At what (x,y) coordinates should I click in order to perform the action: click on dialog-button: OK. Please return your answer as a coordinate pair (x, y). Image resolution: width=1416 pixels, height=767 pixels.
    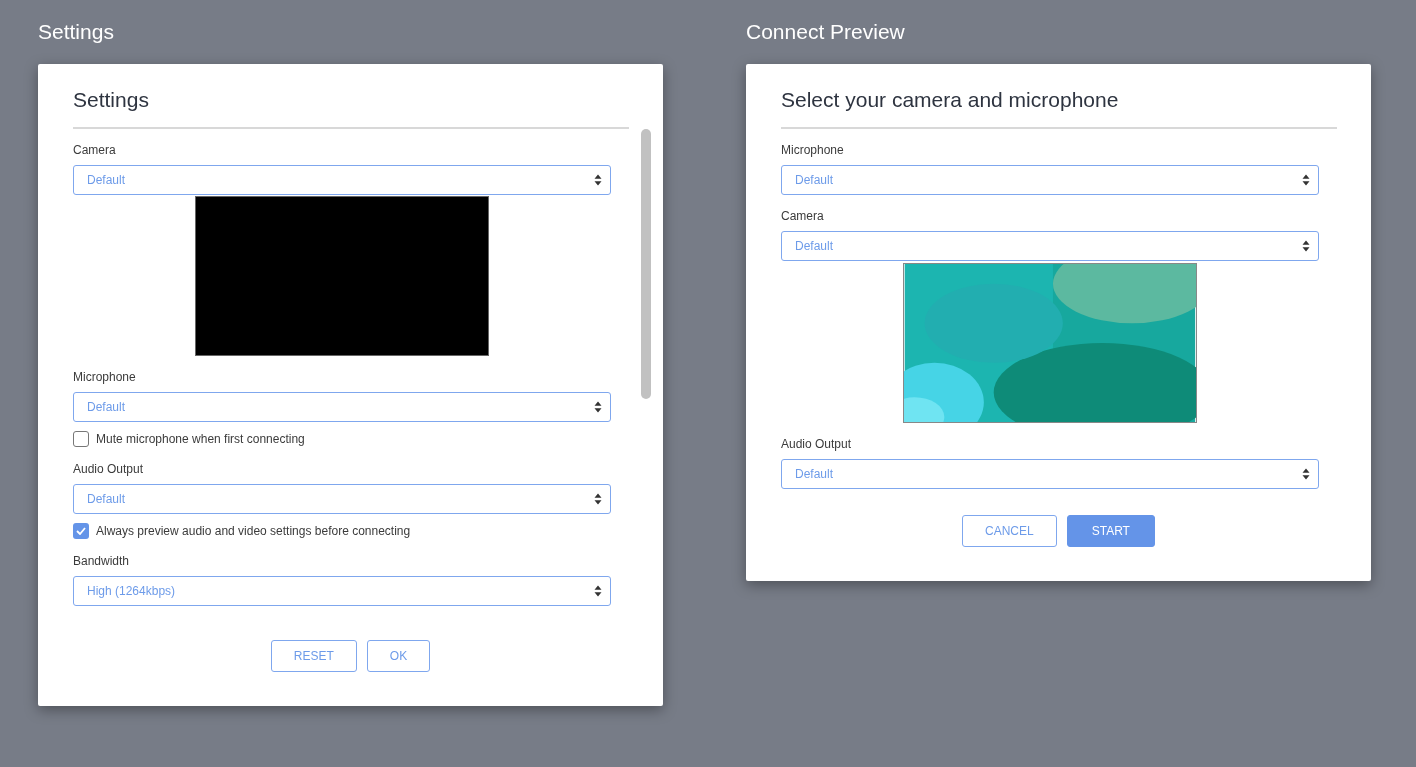
    Looking at the image, I should click on (398, 656).